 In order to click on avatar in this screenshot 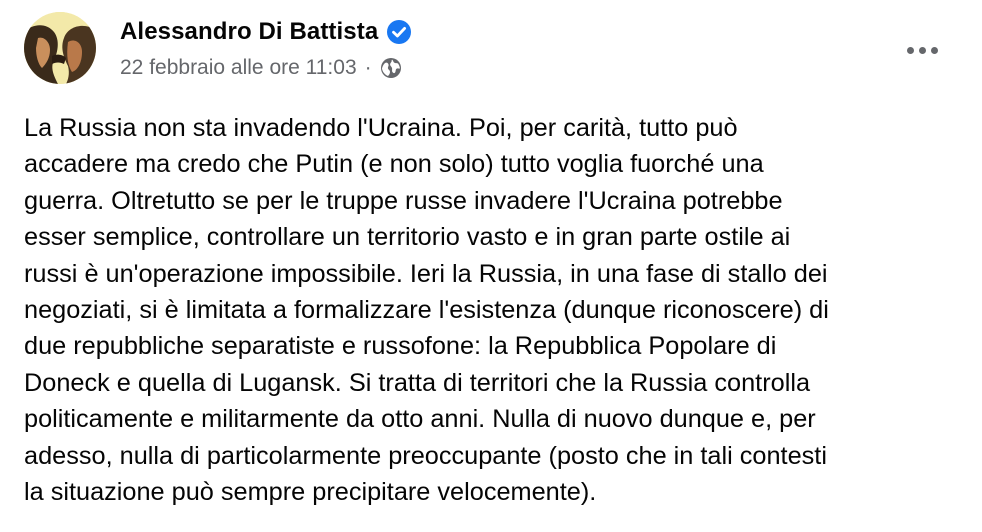, I will do `click(60, 48)`.